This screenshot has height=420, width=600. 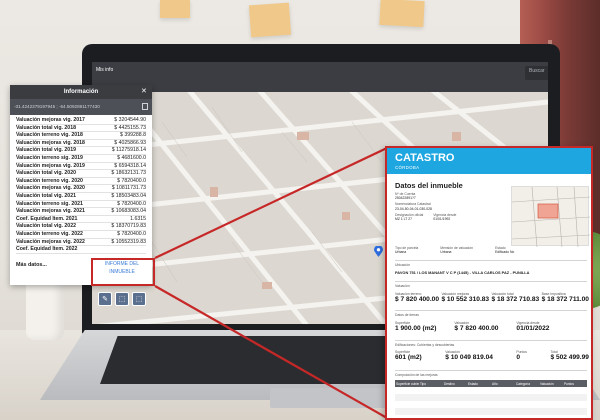 What do you see at coordinates (407, 167) in the screenshot?
I see `document-subtitle: CÓRDOBA` at bounding box center [407, 167].